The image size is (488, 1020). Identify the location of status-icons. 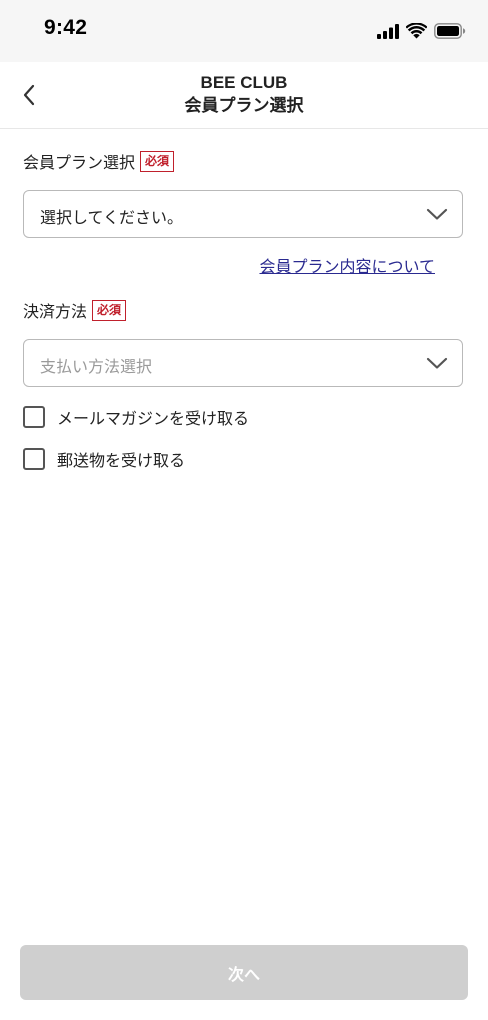
(421, 31).